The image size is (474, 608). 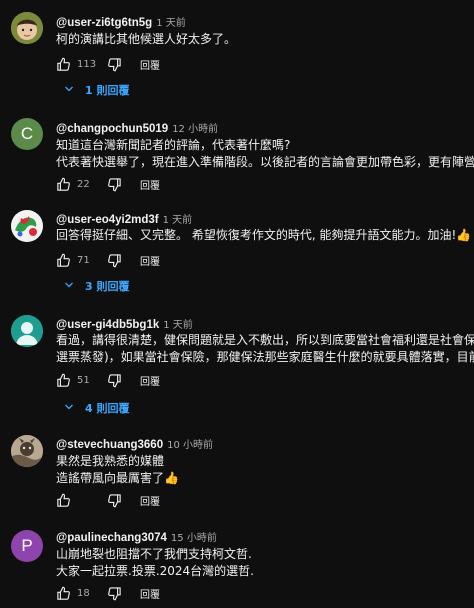 I want to click on comment-time: 15 小時前, so click(x=194, y=538).